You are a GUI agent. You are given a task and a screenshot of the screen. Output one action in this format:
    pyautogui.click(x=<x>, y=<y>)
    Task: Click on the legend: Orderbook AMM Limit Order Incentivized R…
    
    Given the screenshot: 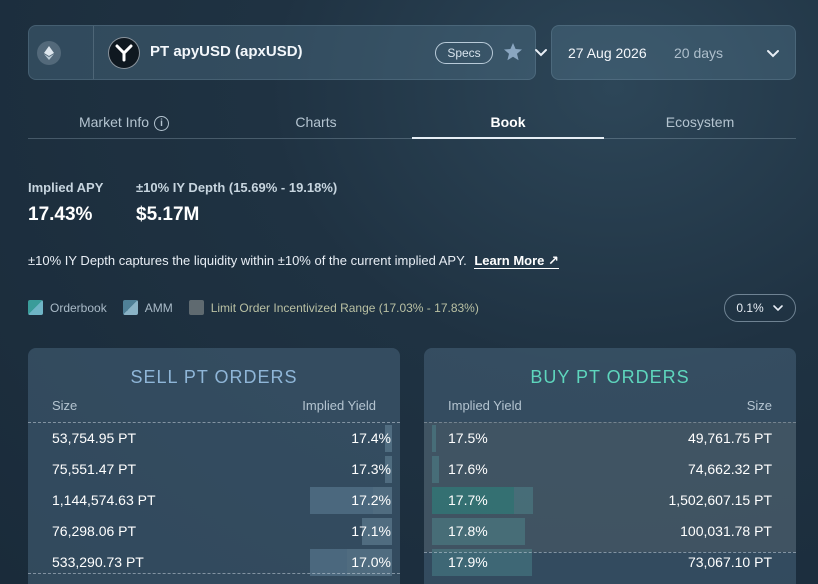 What is the action you would take?
    pyautogui.click(x=261, y=307)
    